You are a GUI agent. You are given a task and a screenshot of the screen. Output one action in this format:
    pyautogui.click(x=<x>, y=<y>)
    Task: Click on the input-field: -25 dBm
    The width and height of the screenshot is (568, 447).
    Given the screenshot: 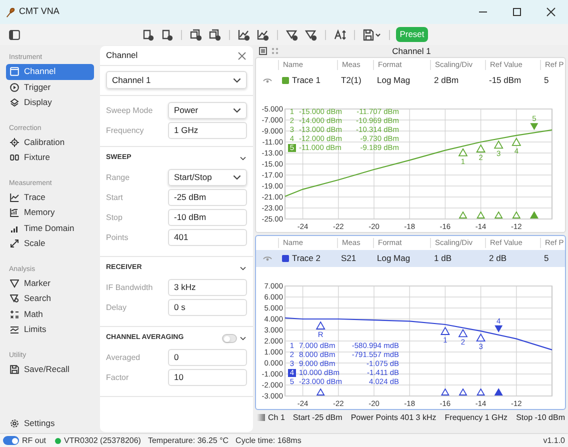 What is the action you would take?
    pyautogui.click(x=207, y=197)
    